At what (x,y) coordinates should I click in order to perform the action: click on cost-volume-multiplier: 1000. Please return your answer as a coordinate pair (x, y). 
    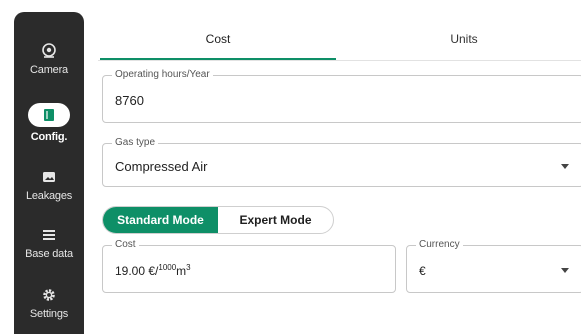
    Looking at the image, I should click on (167, 267).